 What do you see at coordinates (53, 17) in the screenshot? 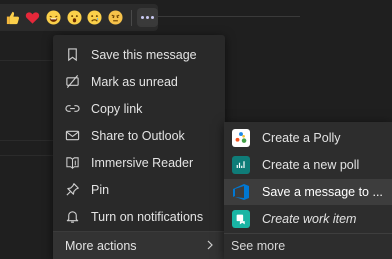
I see `laughing-face-icon` at bounding box center [53, 17].